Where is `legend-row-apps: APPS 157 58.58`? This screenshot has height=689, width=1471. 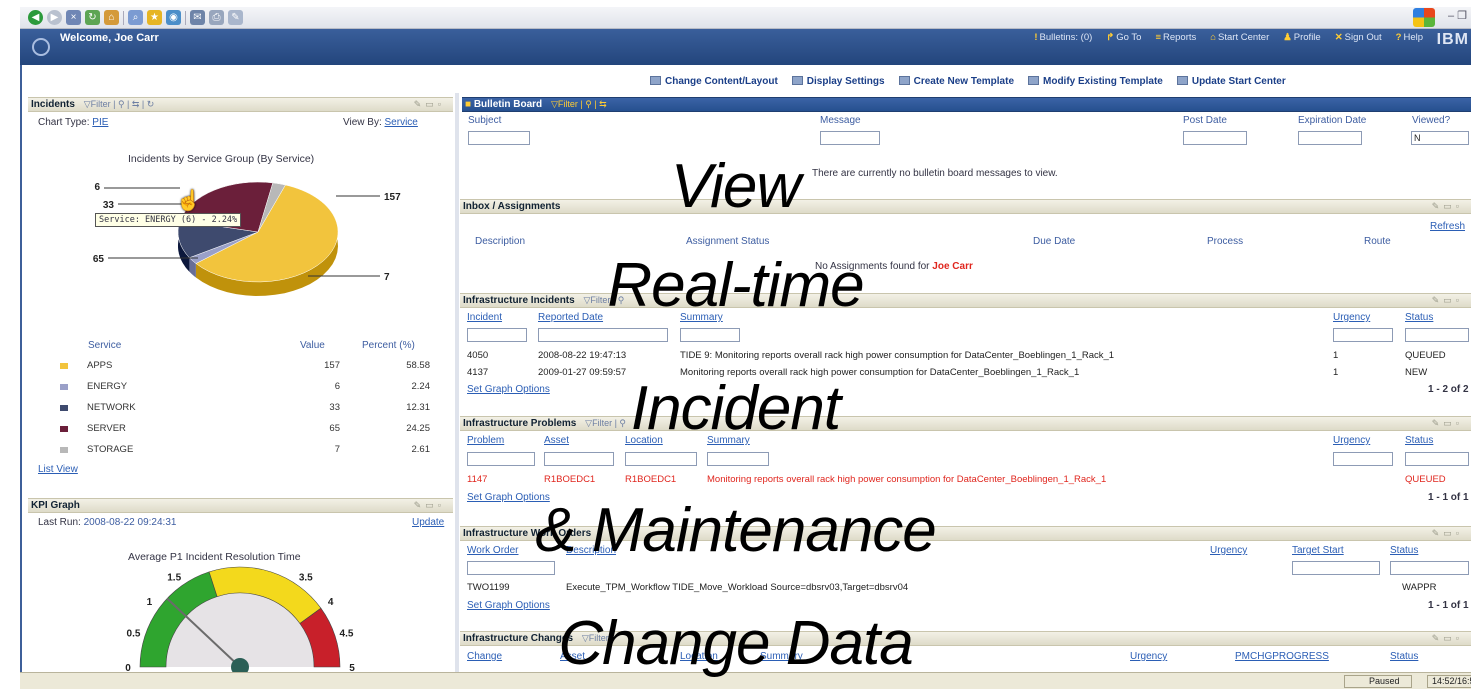 legend-row-apps: APPS 157 58.58 is located at coordinates (250, 367).